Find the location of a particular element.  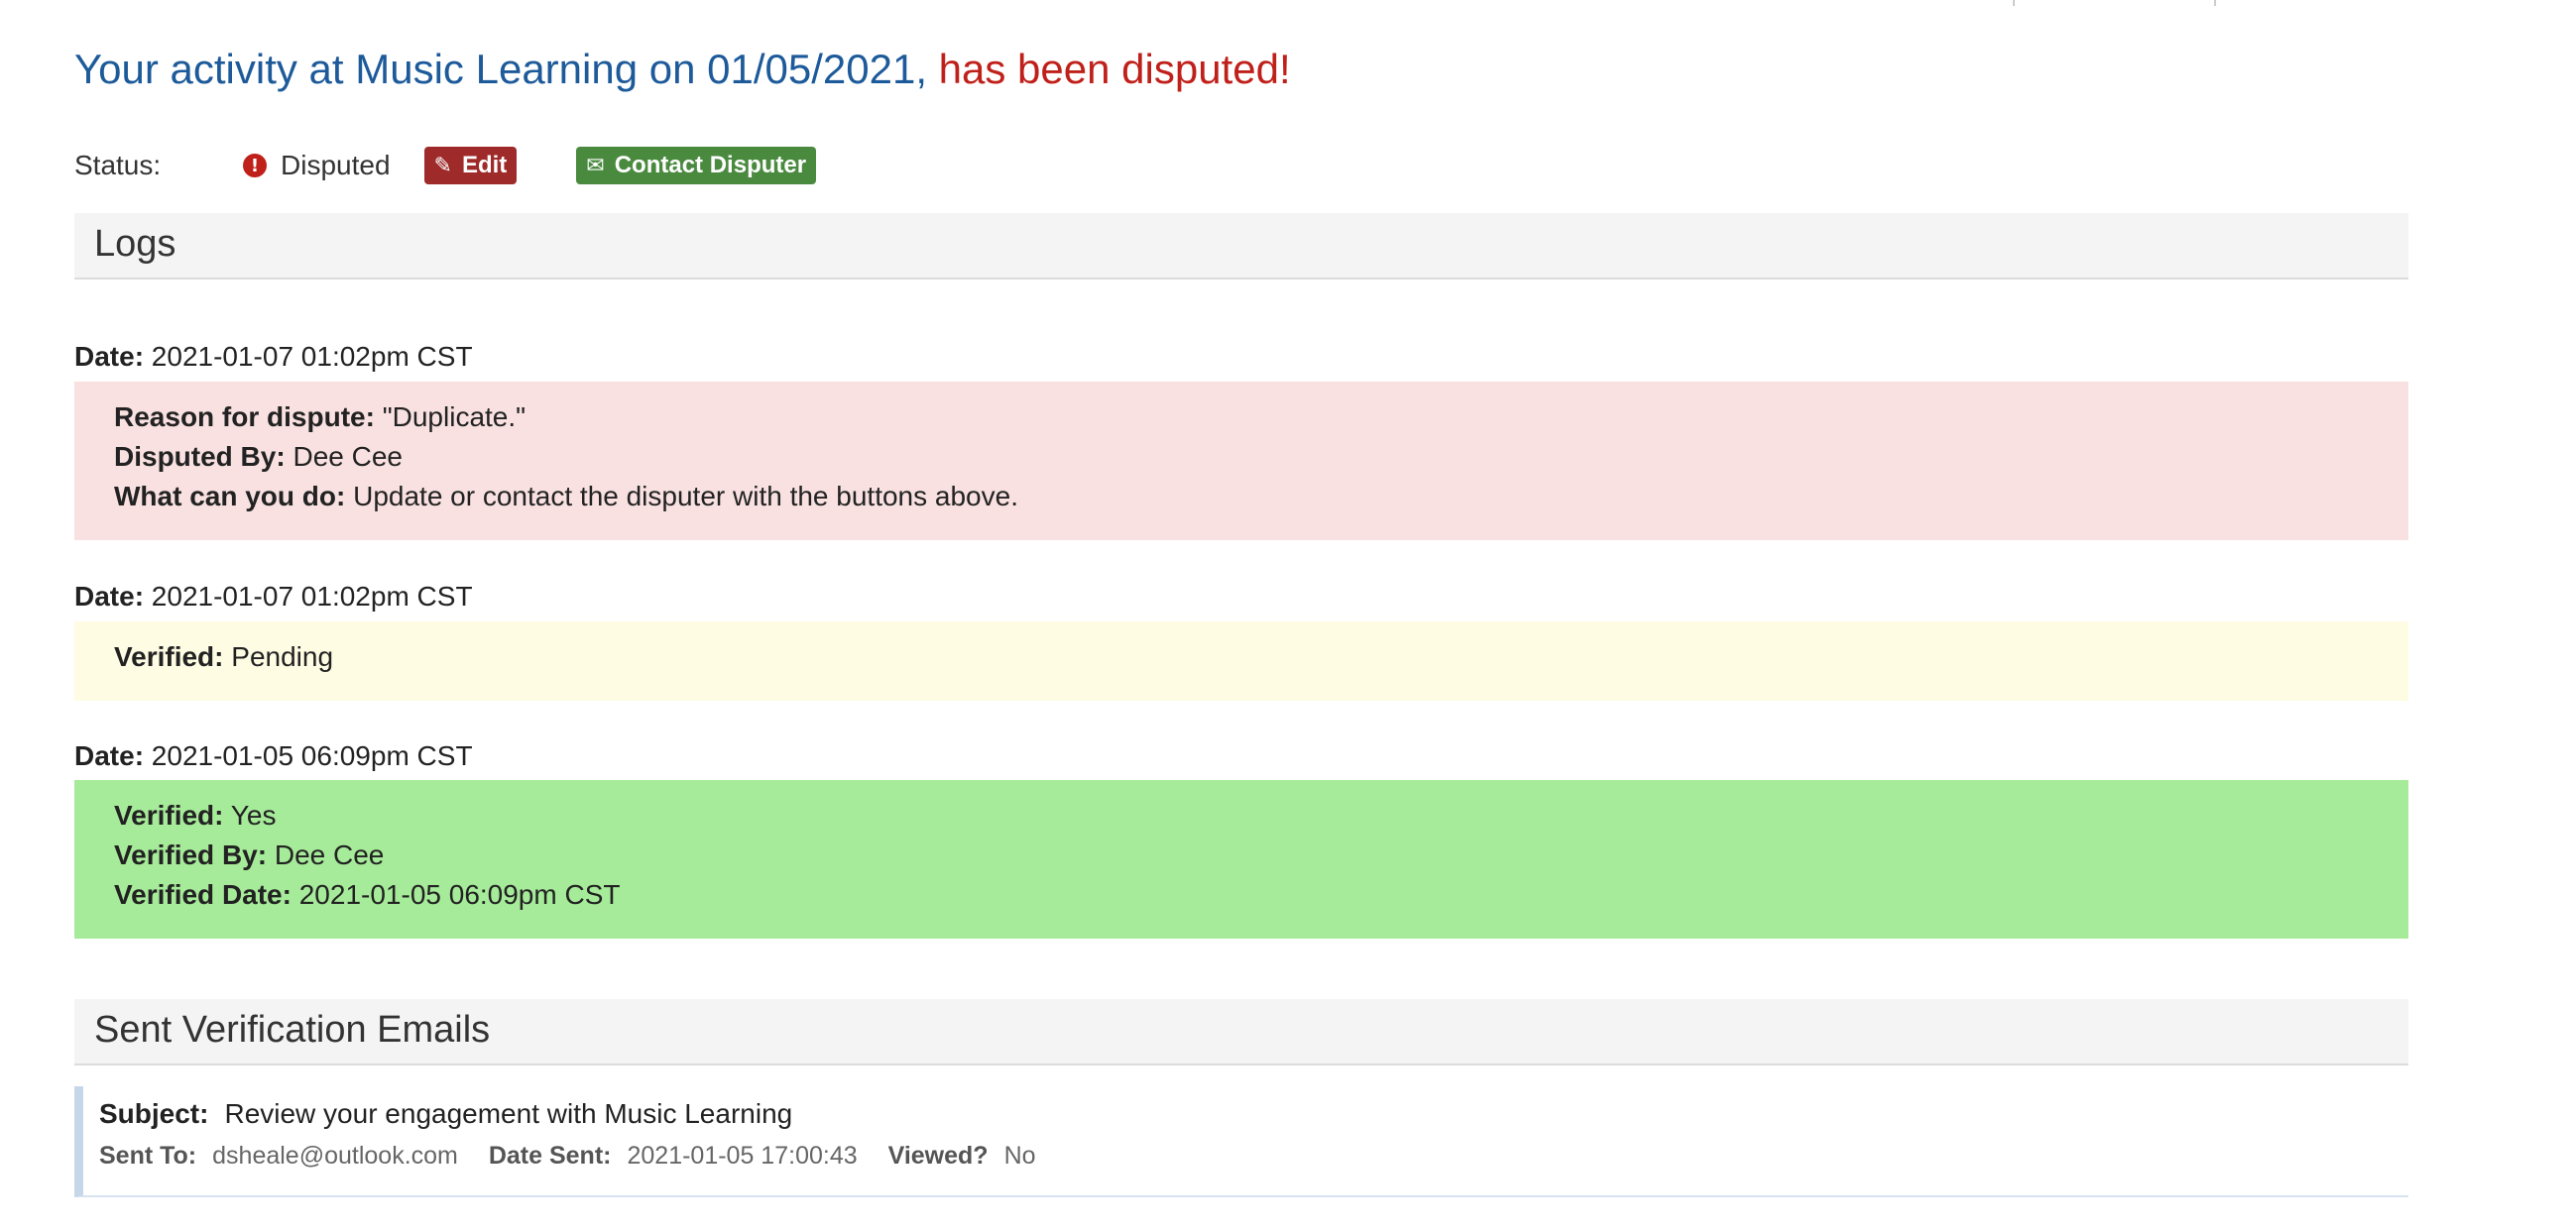

top-edge-marks is located at coordinates (2114, 3).